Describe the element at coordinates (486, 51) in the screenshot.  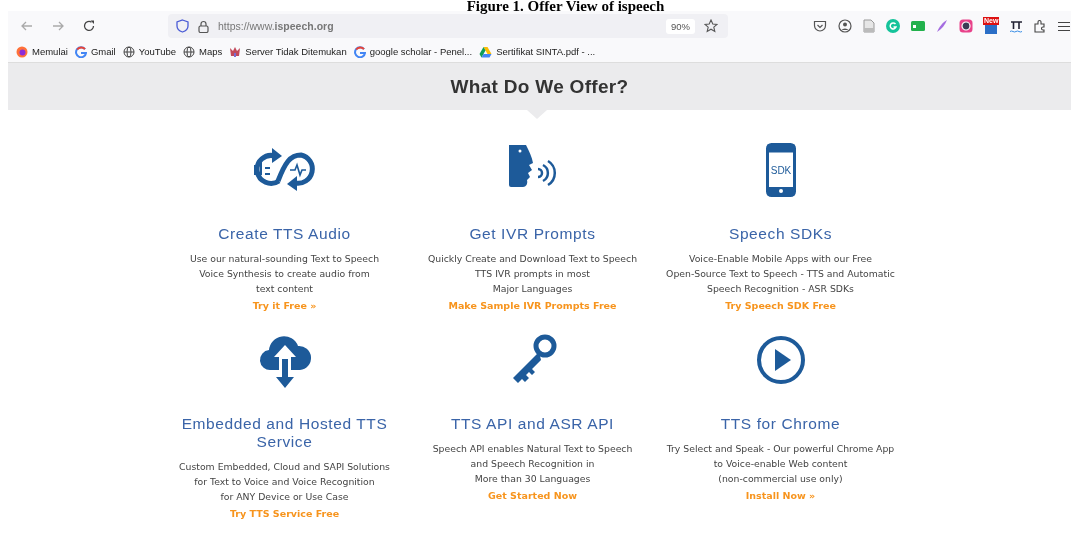
I see `triangle-logo-icon` at that location.